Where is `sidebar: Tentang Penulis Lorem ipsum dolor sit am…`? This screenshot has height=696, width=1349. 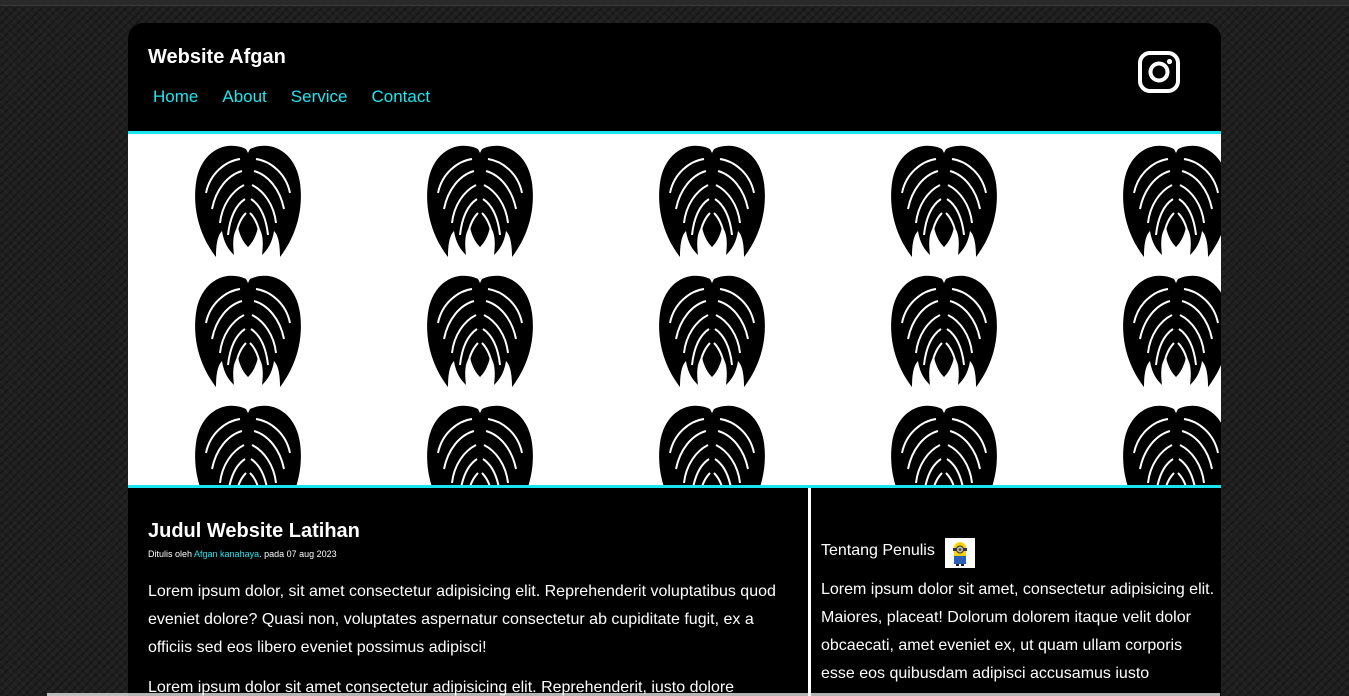
sidebar: Tentang Penulis Lorem ipsum dolor sit am… is located at coordinates (1016, 592).